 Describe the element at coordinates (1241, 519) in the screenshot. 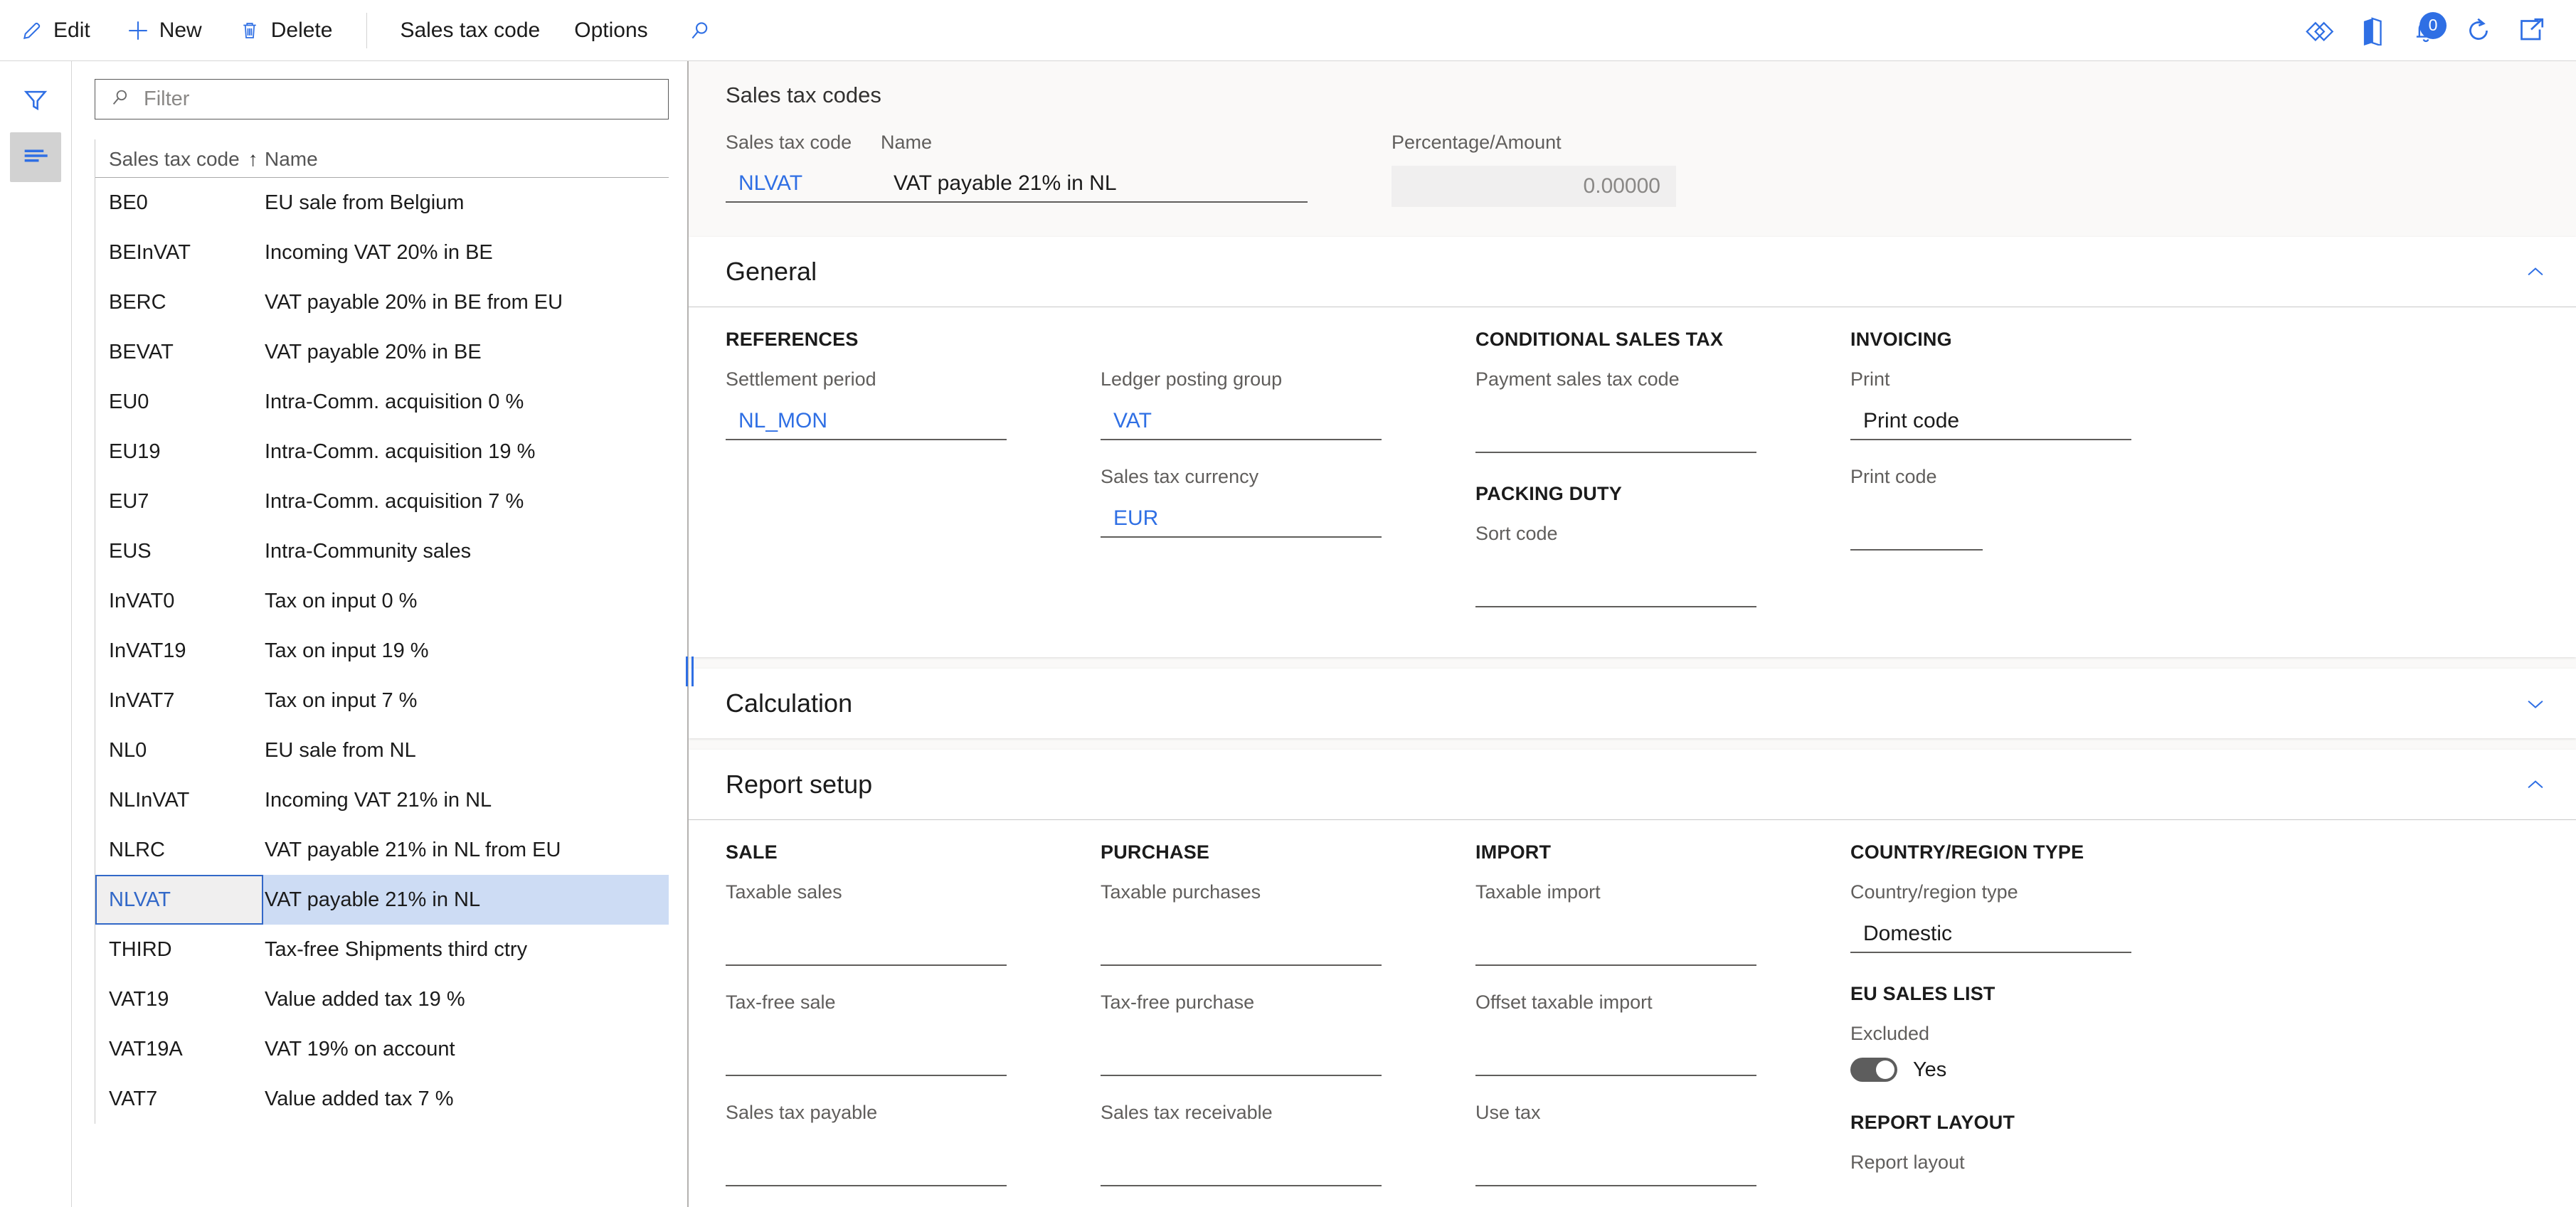

I see `field-value: EUR` at that location.